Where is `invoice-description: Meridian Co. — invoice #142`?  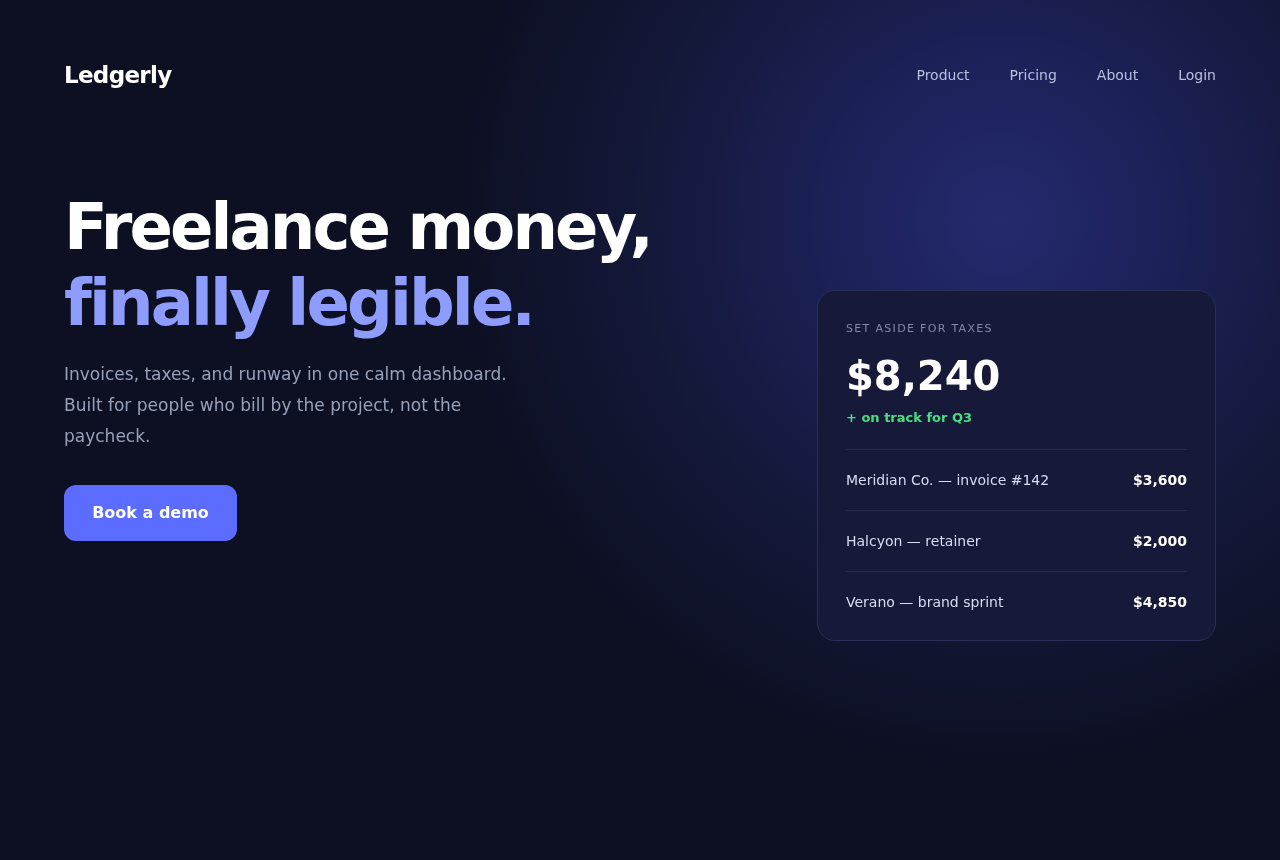
invoice-description: Meridian Co. — invoice #142 is located at coordinates (948, 480).